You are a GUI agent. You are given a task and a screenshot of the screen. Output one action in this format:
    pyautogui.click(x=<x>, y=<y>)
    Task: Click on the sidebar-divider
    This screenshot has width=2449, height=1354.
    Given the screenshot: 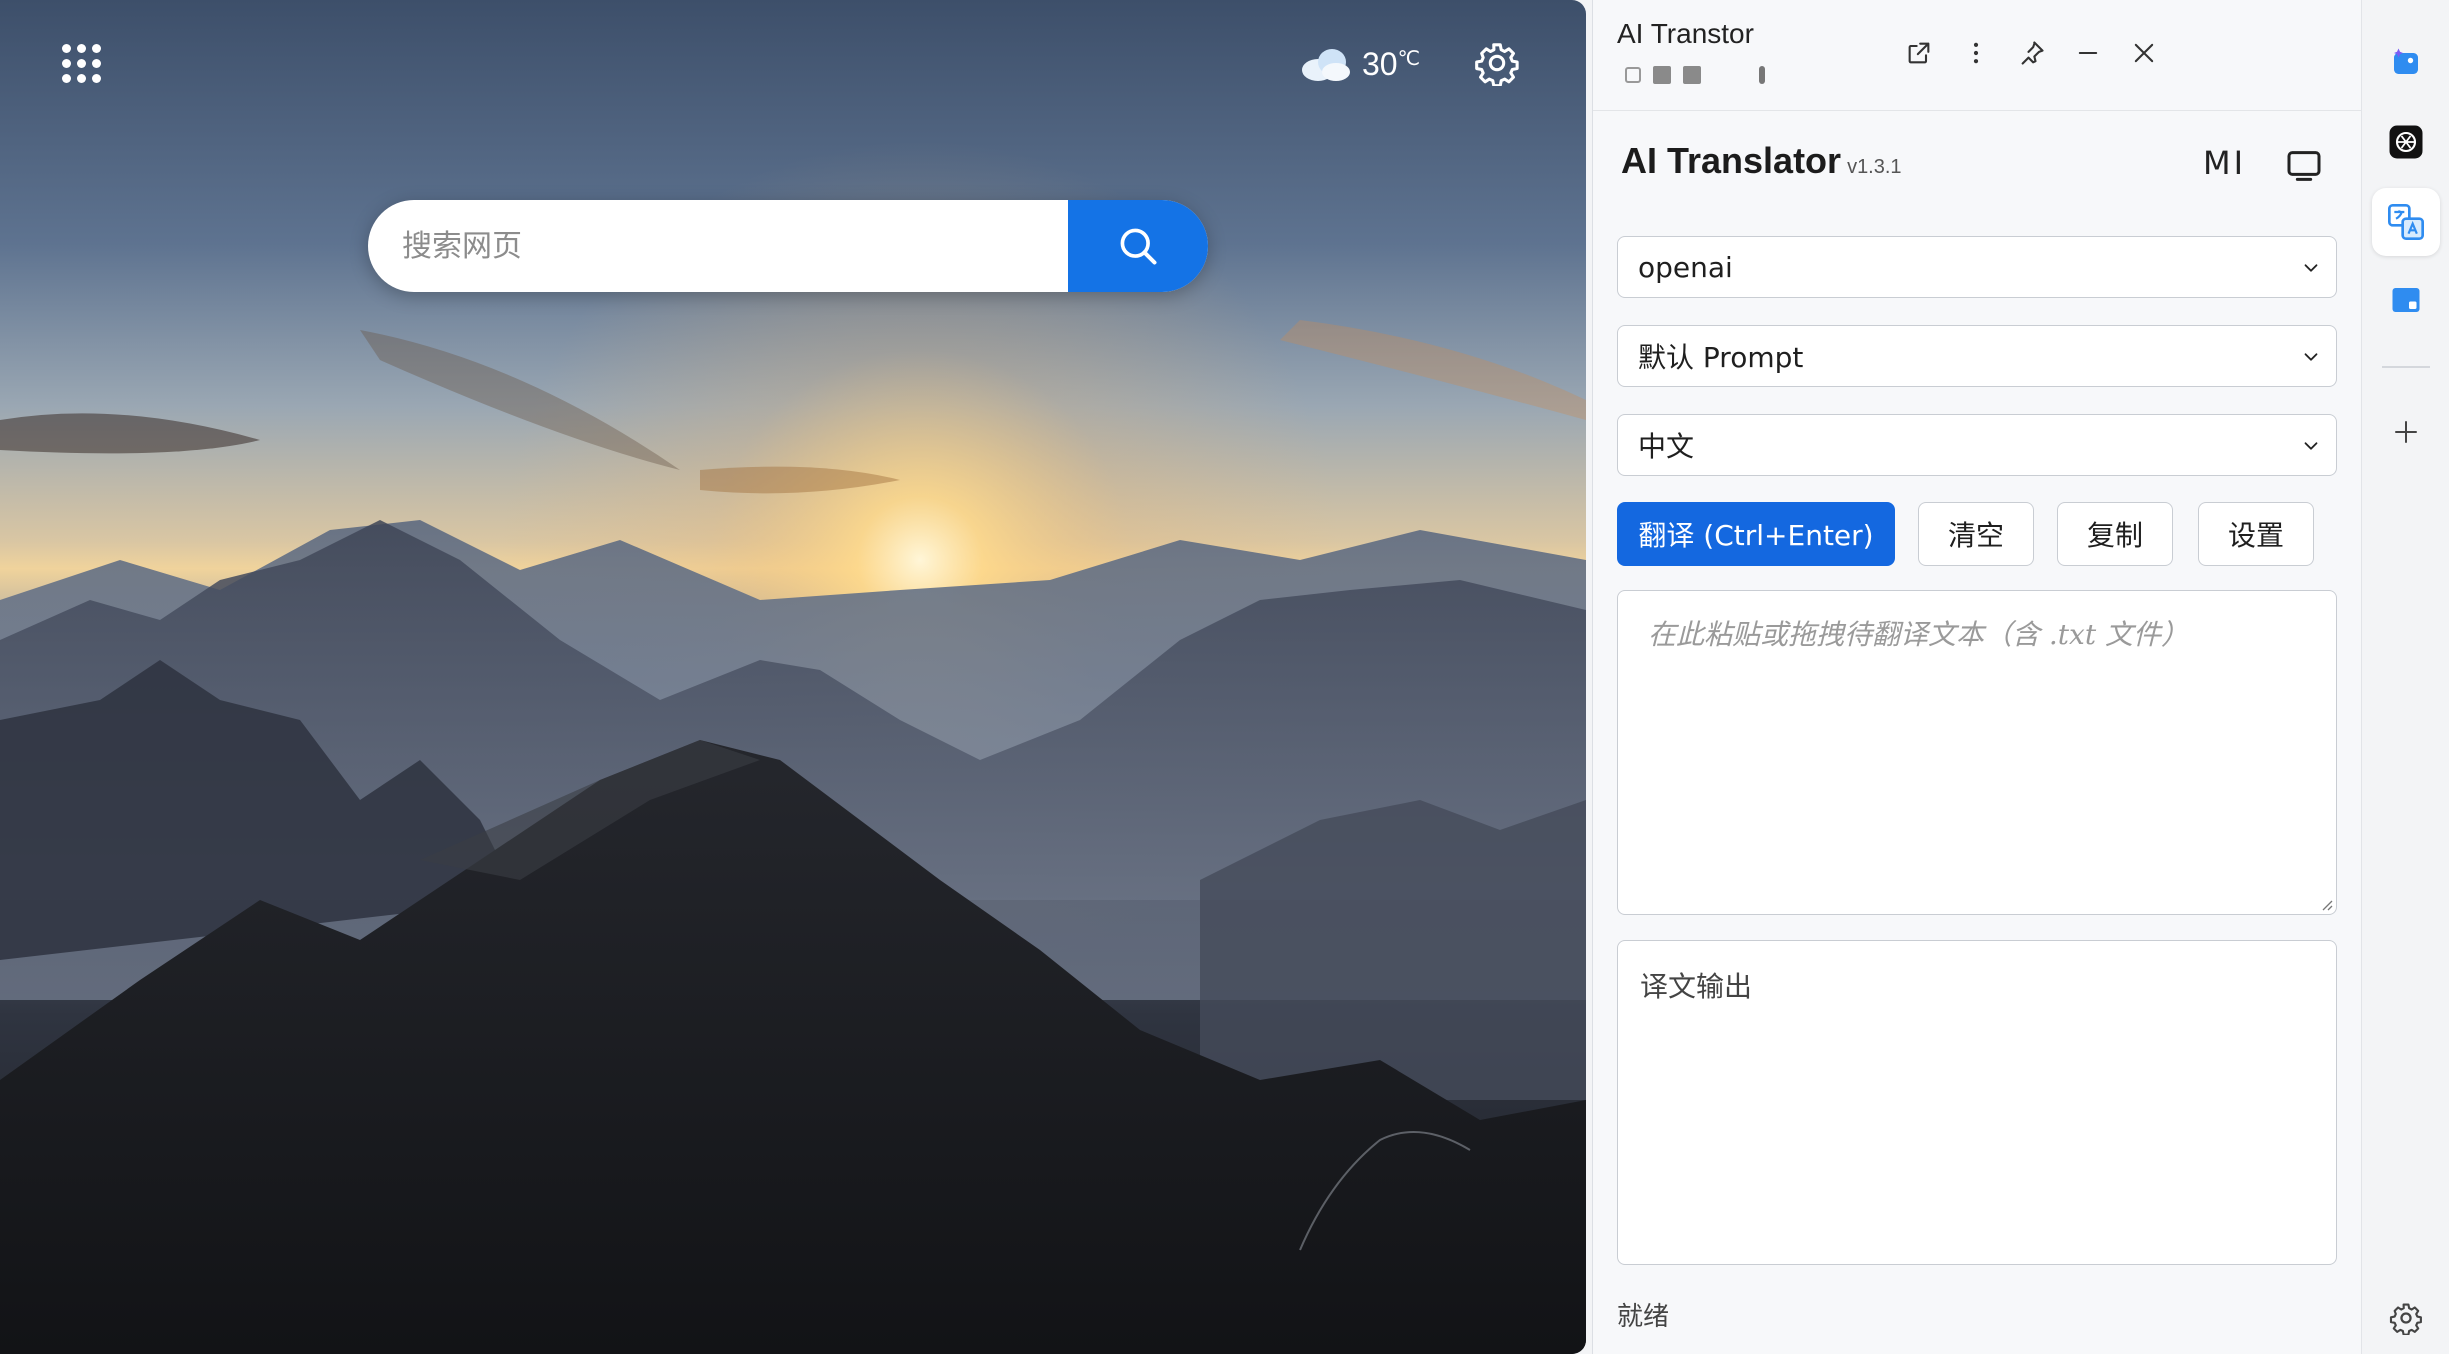 What is the action you would take?
    pyautogui.click(x=2406, y=367)
    